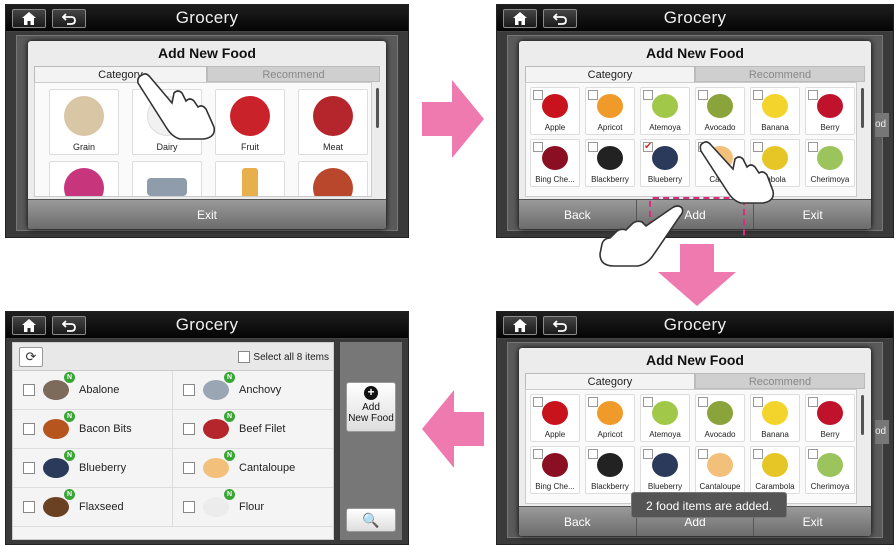 This screenshot has height=545, width=896. What do you see at coordinates (250, 122) in the screenshot?
I see `category-tile-fruit: Fruit` at bounding box center [250, 122].